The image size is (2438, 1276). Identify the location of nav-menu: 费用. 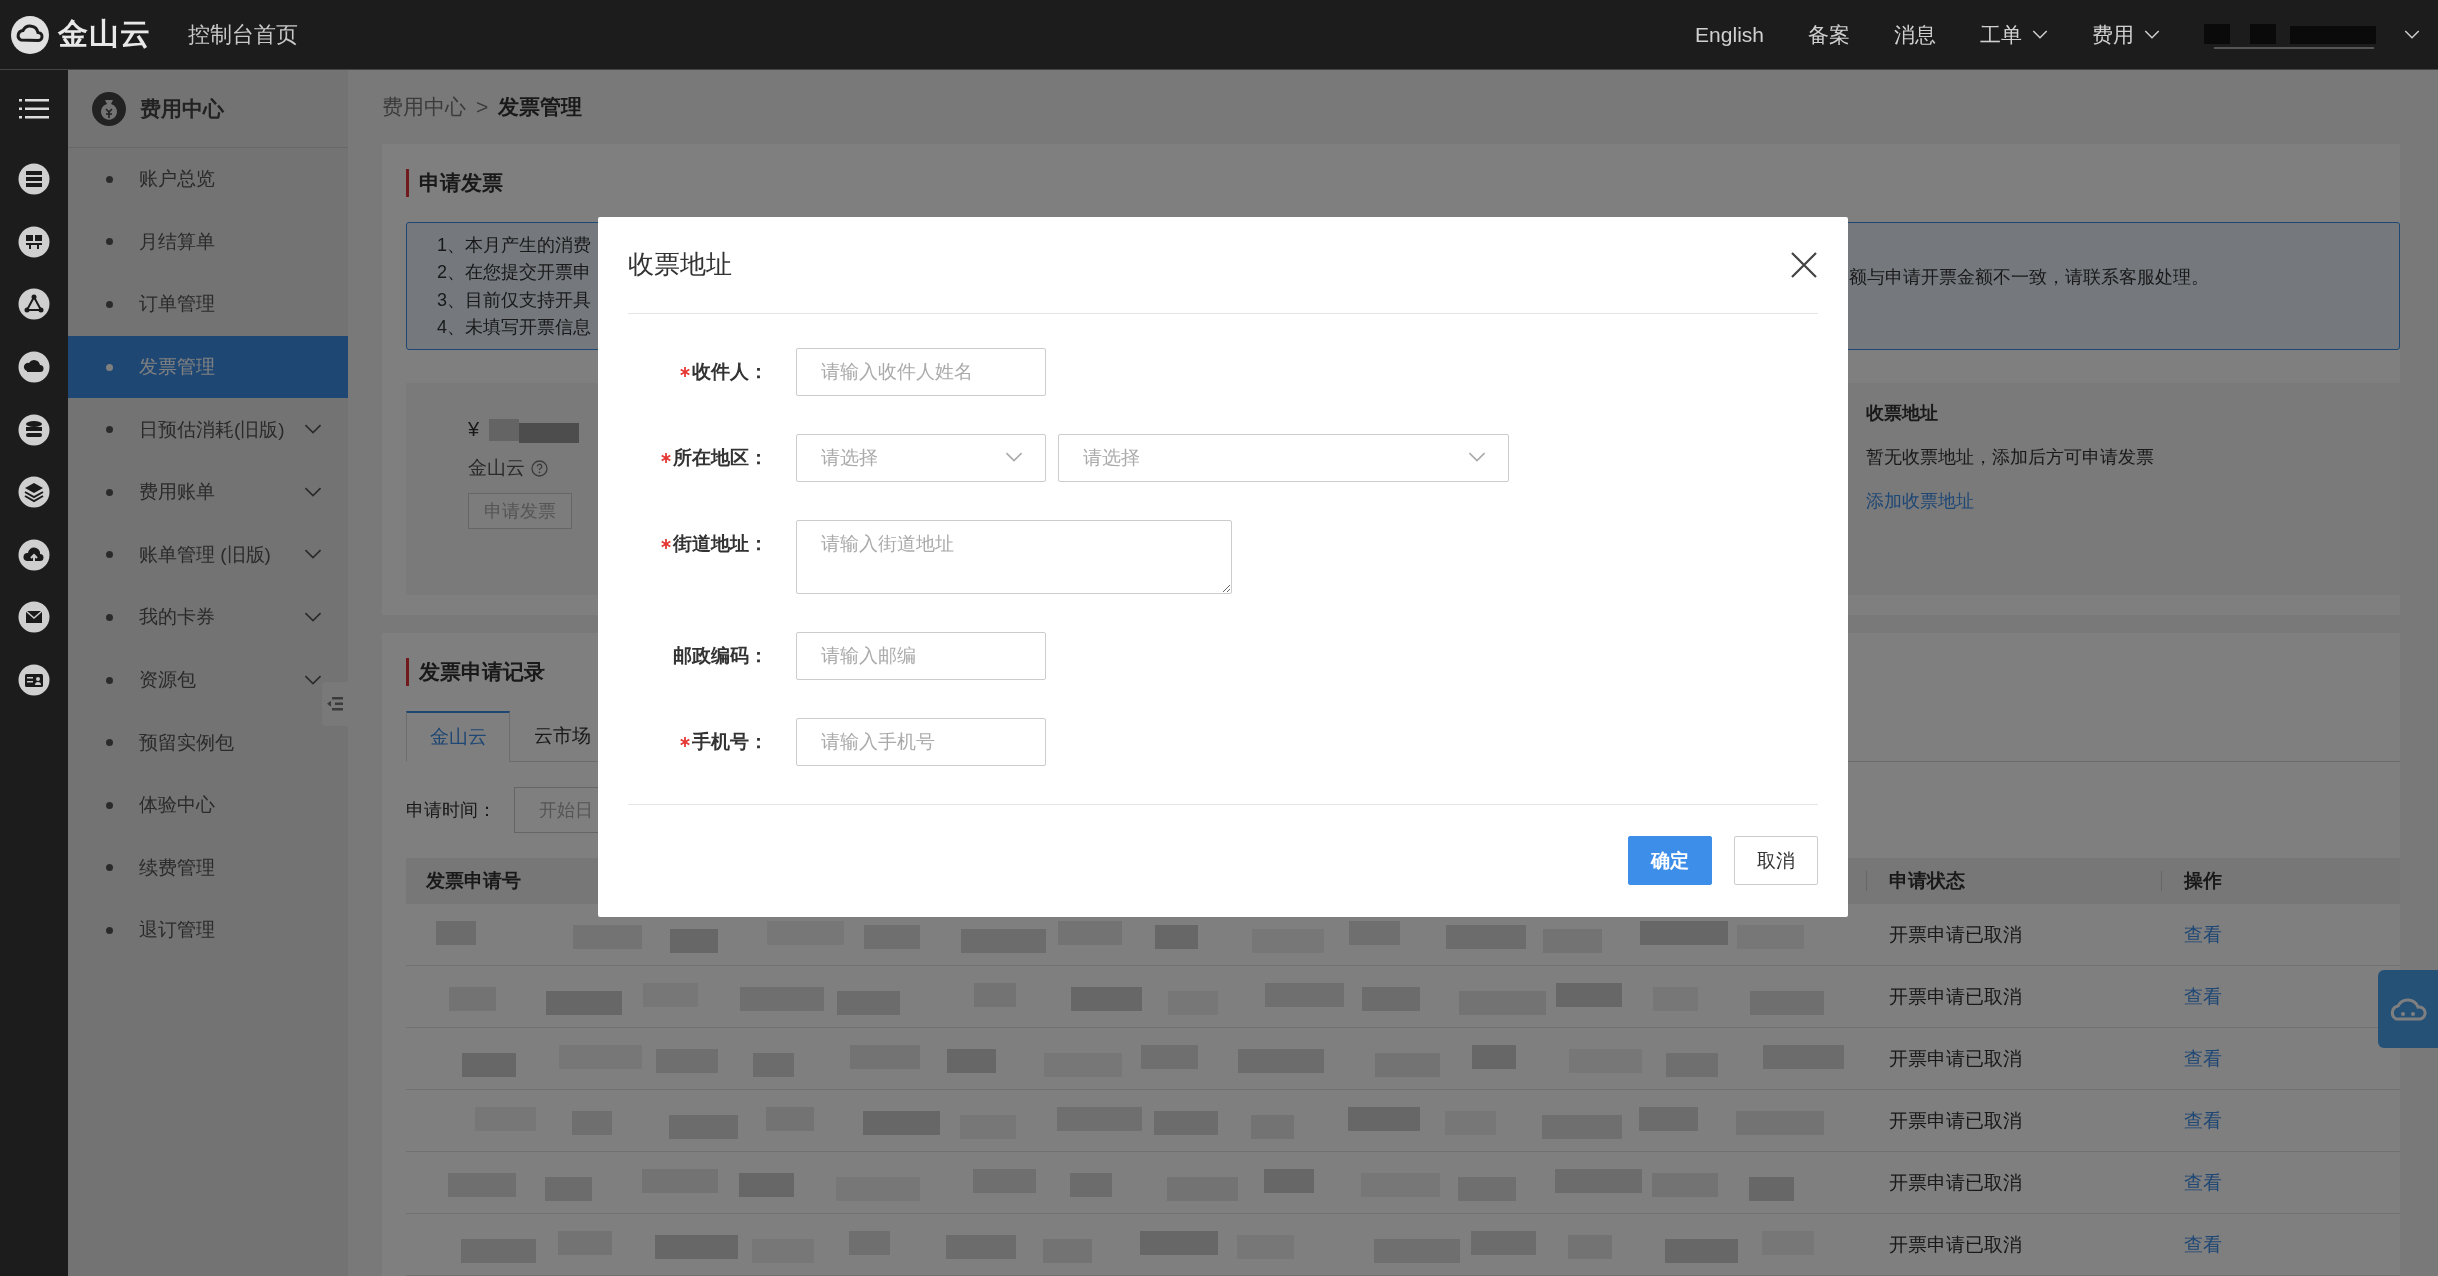
(2126, 34).